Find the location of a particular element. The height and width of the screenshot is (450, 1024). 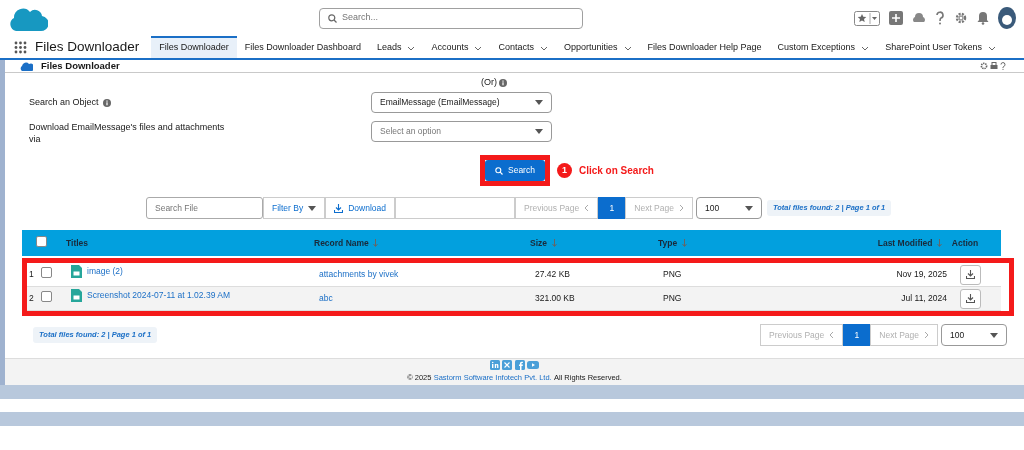

column-header: Last Modified is located at coordinates (905, 243).